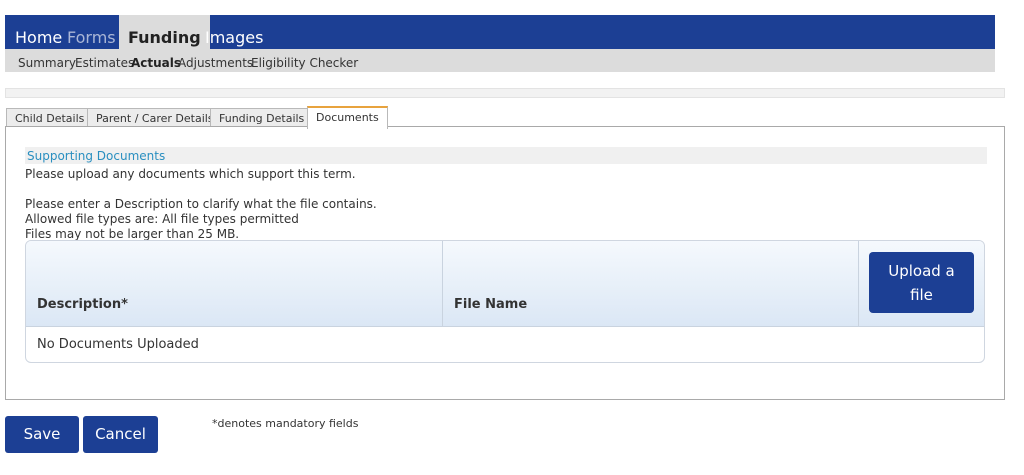 Image resolution: width=1024 pixels, height=475 pixels. I want to click on header-file-name: File Name, so click(650, 283).